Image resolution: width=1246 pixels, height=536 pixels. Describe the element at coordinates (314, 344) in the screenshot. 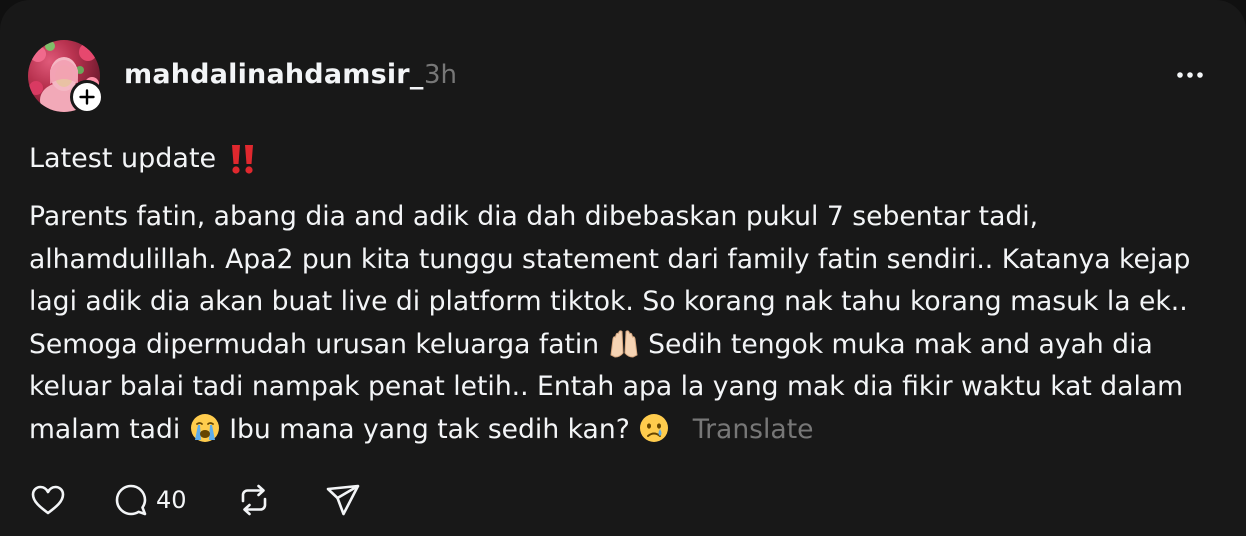

I see `post-body-line: Semoga dipermudah urusan keluarga fatin` at that location.